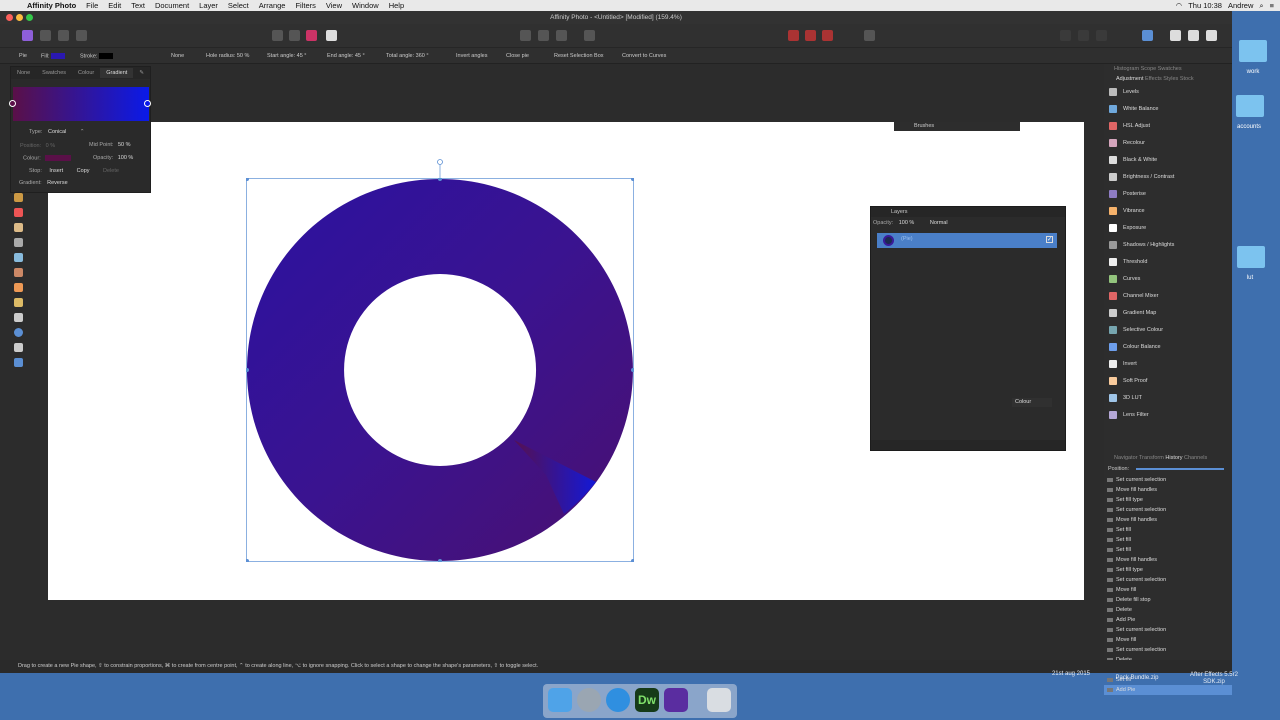 The image size is (1280, 720). What do you see at coordinates (18, 272) in the screenshot?
I see `healing-tool-icon` at bounding box center [18, 272].